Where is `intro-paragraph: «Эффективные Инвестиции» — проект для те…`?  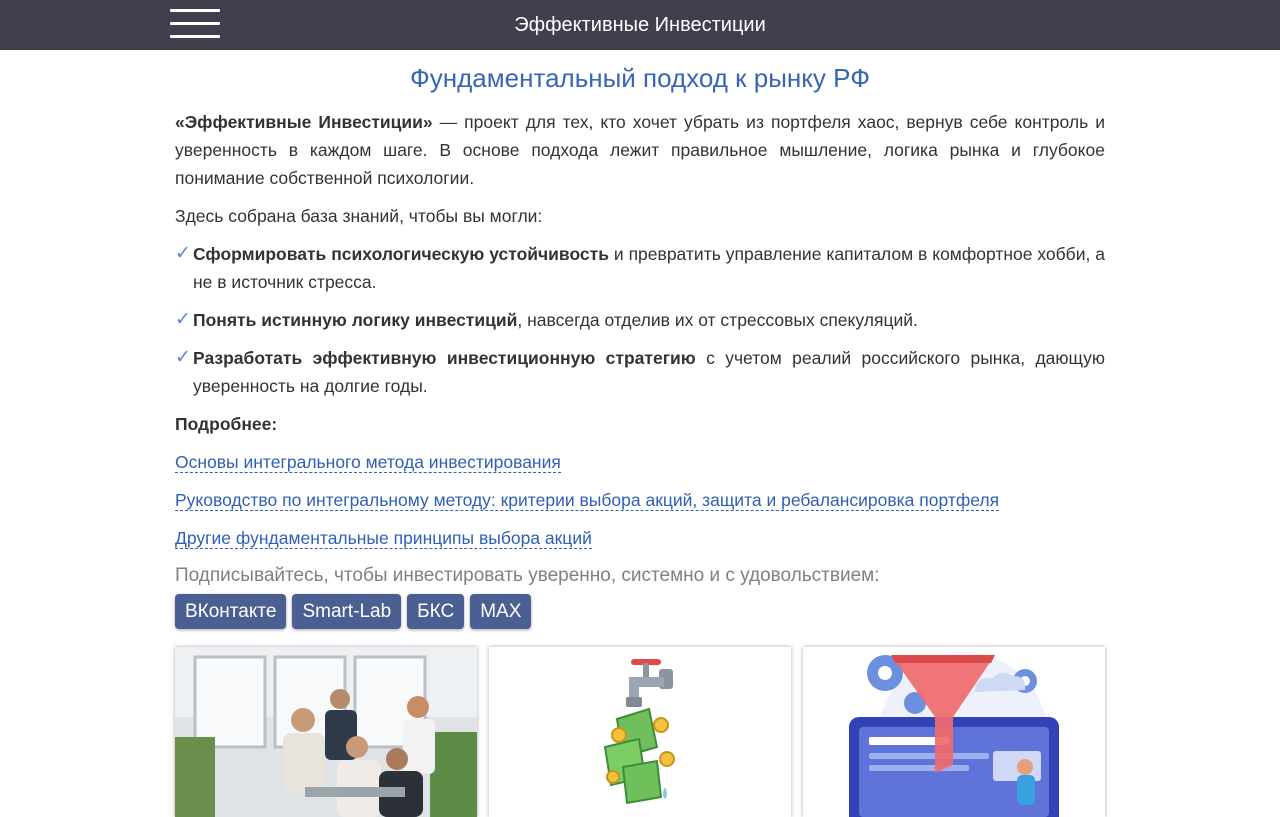 intro-paragraph: «Эффективные Инвестиции» — проект для те… is located at coordinates (640, 150).